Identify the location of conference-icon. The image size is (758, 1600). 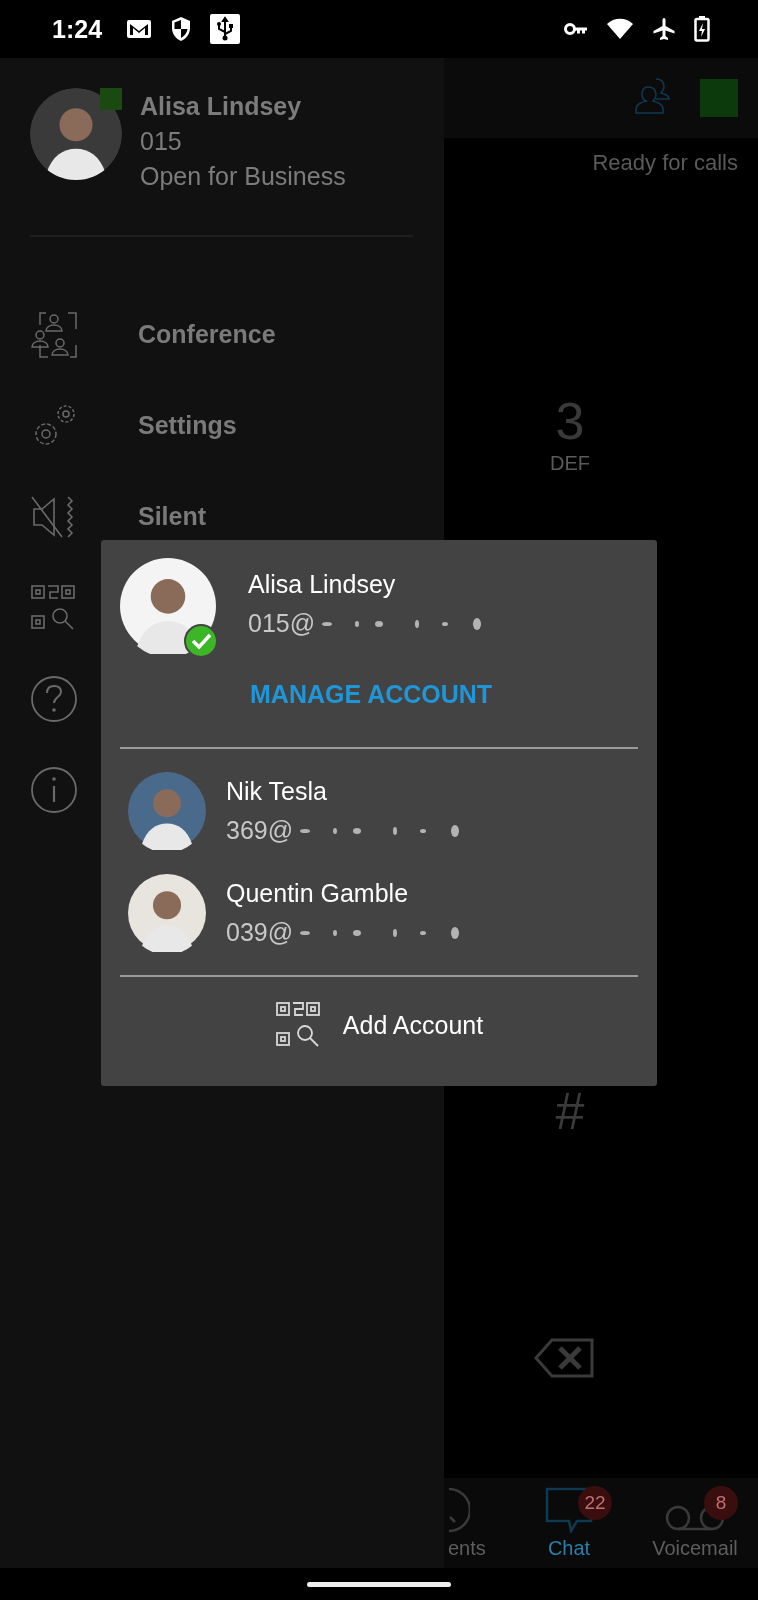
(54, 334).